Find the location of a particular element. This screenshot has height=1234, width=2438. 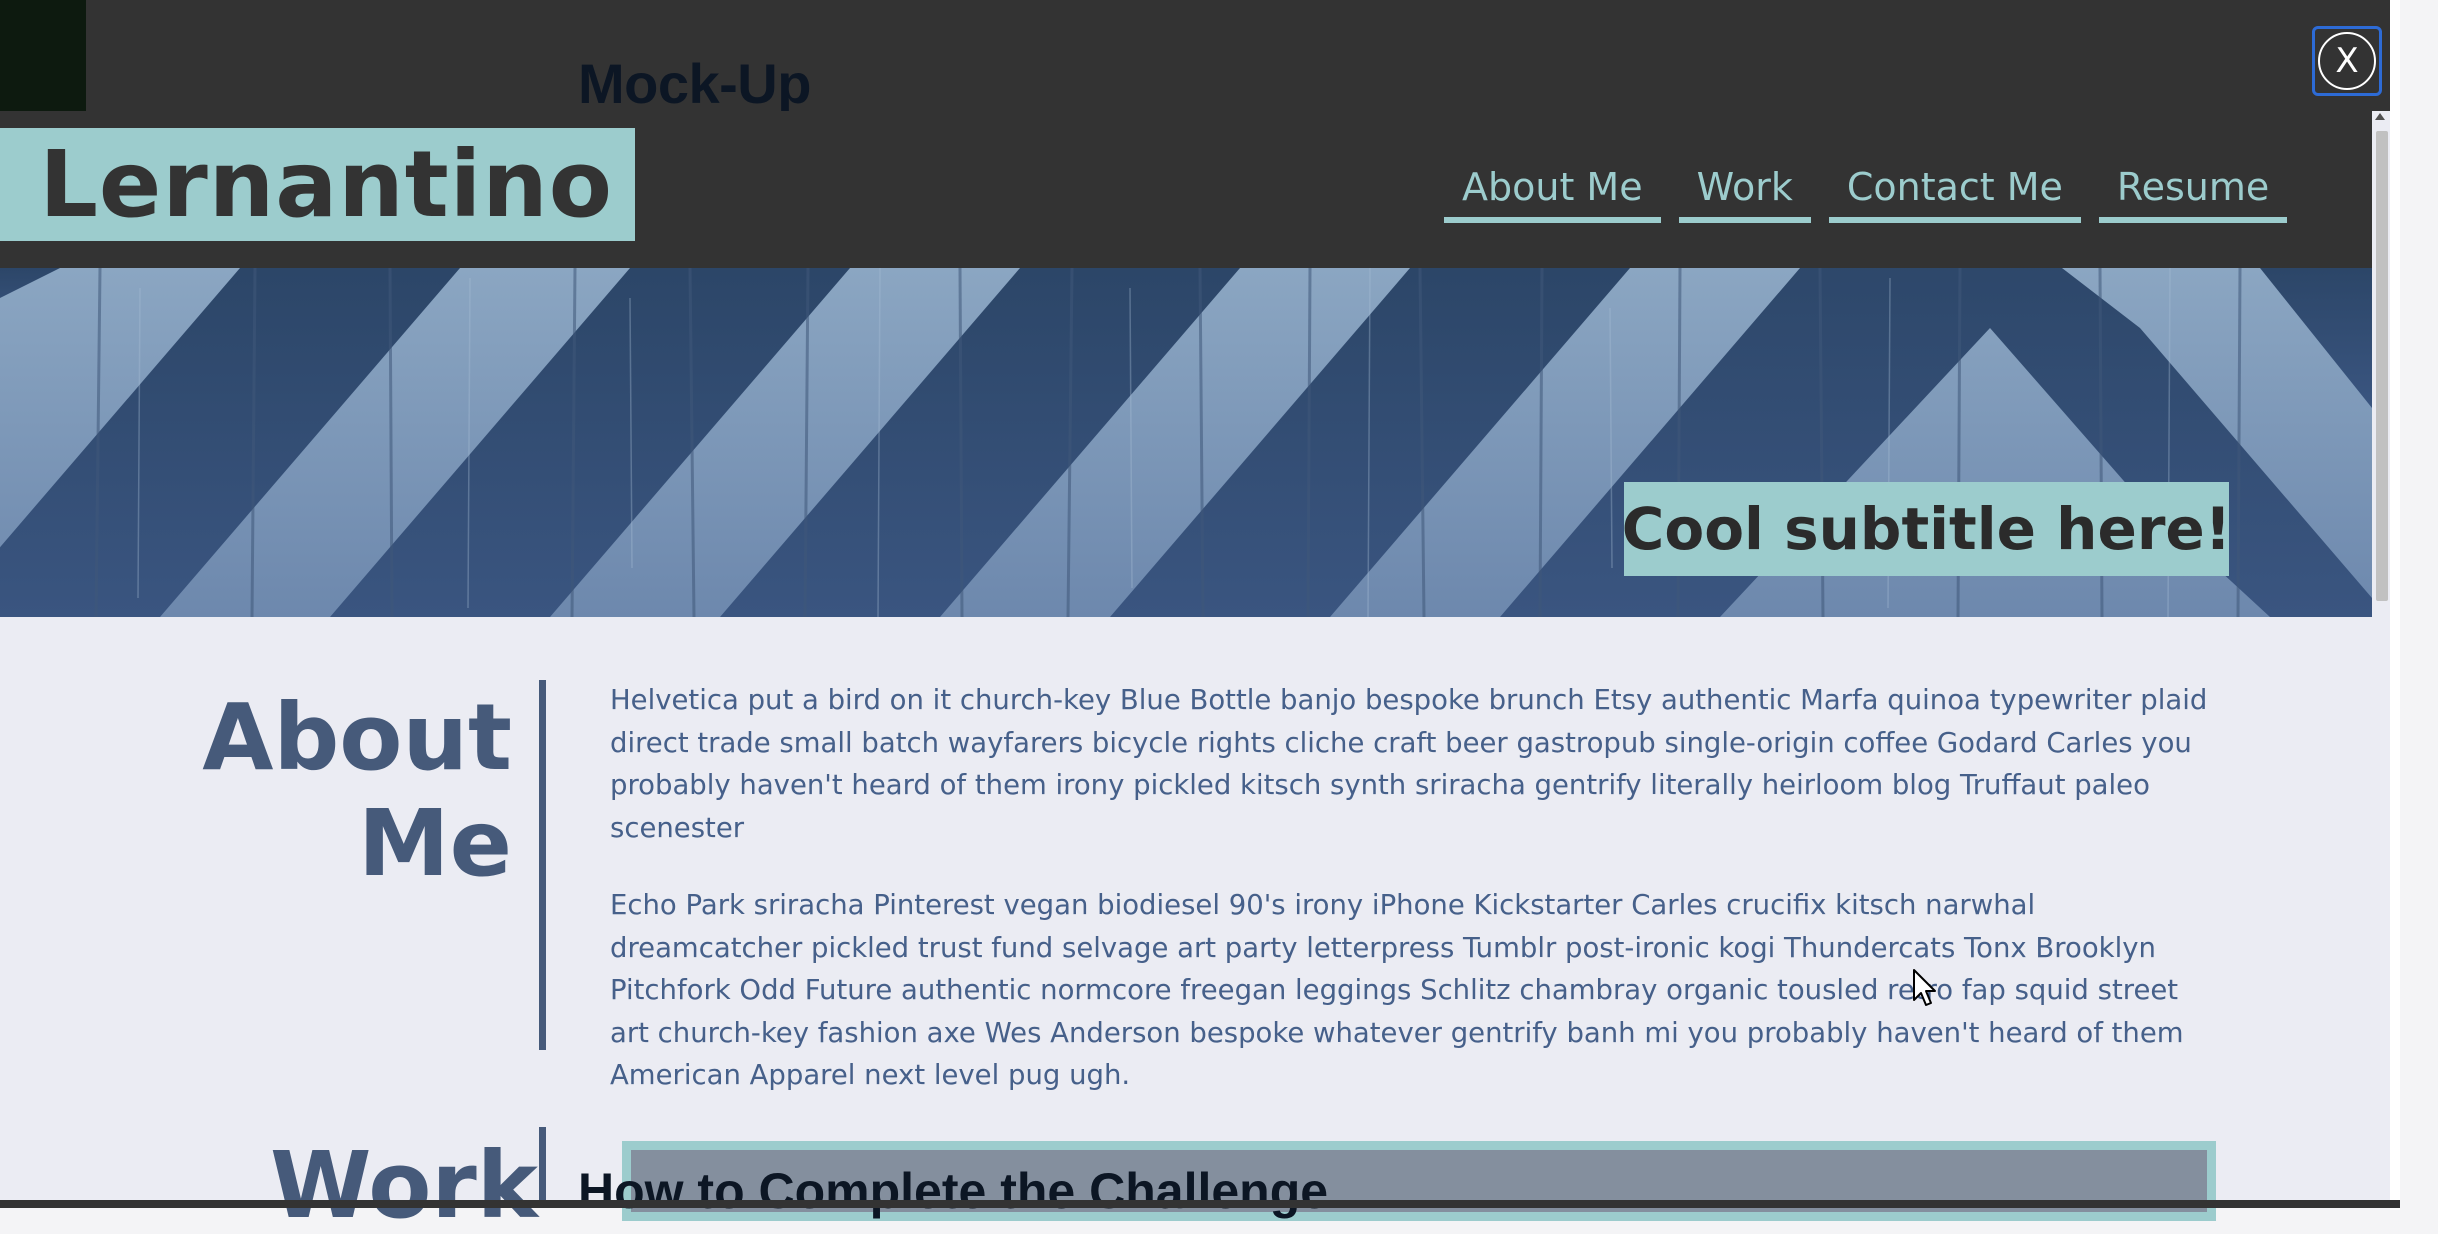

backdrop-logo is located at coordinates (43, 55).